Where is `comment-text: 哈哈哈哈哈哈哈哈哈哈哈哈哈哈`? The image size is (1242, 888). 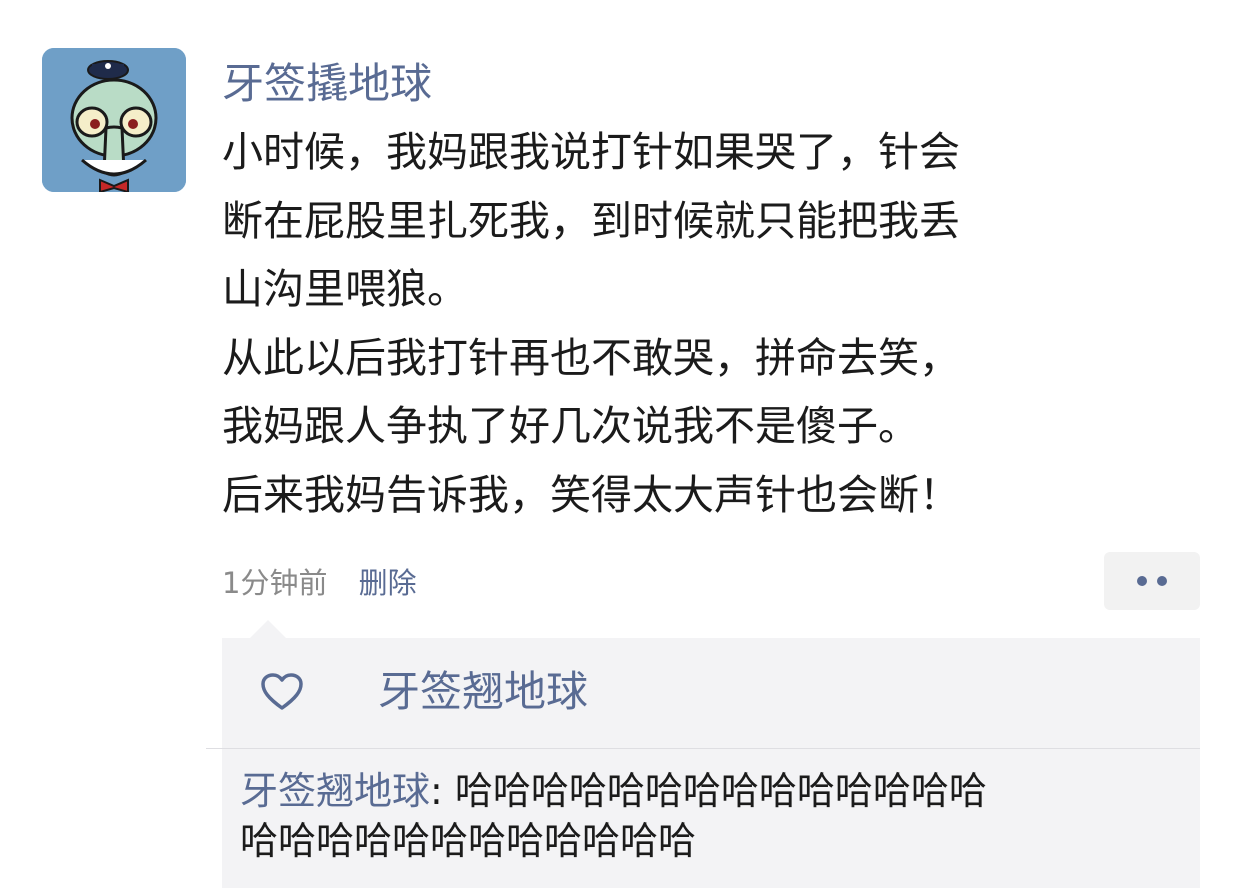 comment-text: 哈哈哈哈哈哈哈哈哈哈哈哈哈哈 is located at coordinates (720, 791).